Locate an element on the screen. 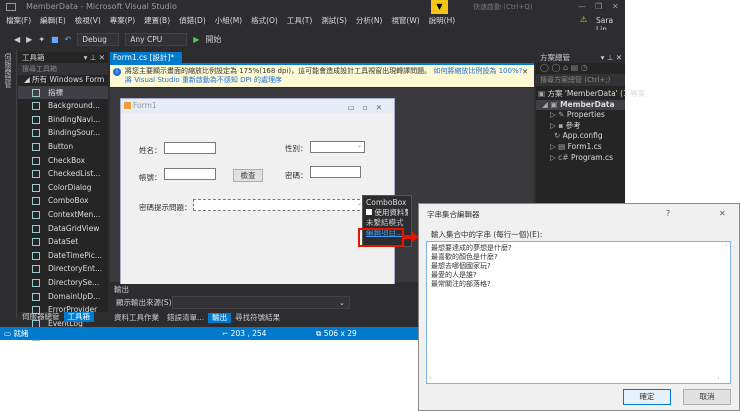 The image size is (740, 411). toolbox-item-label: ColorDialog is located at coordinates (70, 187).